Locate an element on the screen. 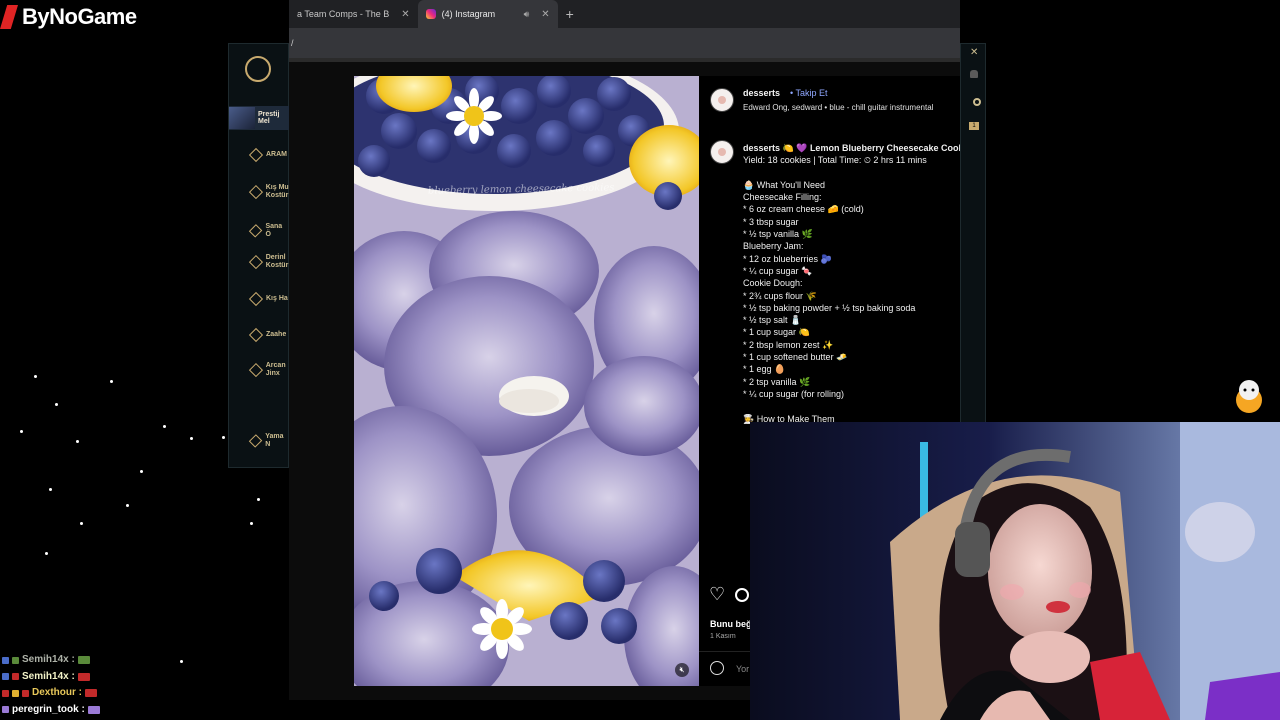 This screenshot has width=1280, height=720. channel-logo: ByNoGame is located at coordinates (68, 17).